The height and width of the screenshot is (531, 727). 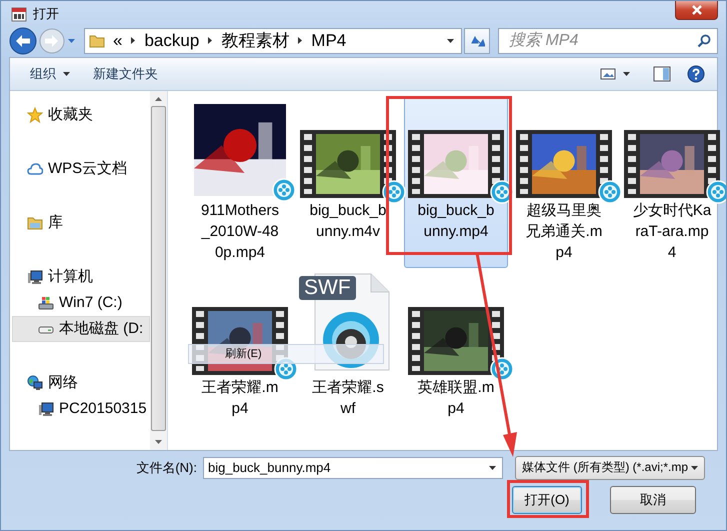 What do you see at coordinates (80, 223) in the screenshot?
I see `nav-item: 库` at bounding box center [80, 223].